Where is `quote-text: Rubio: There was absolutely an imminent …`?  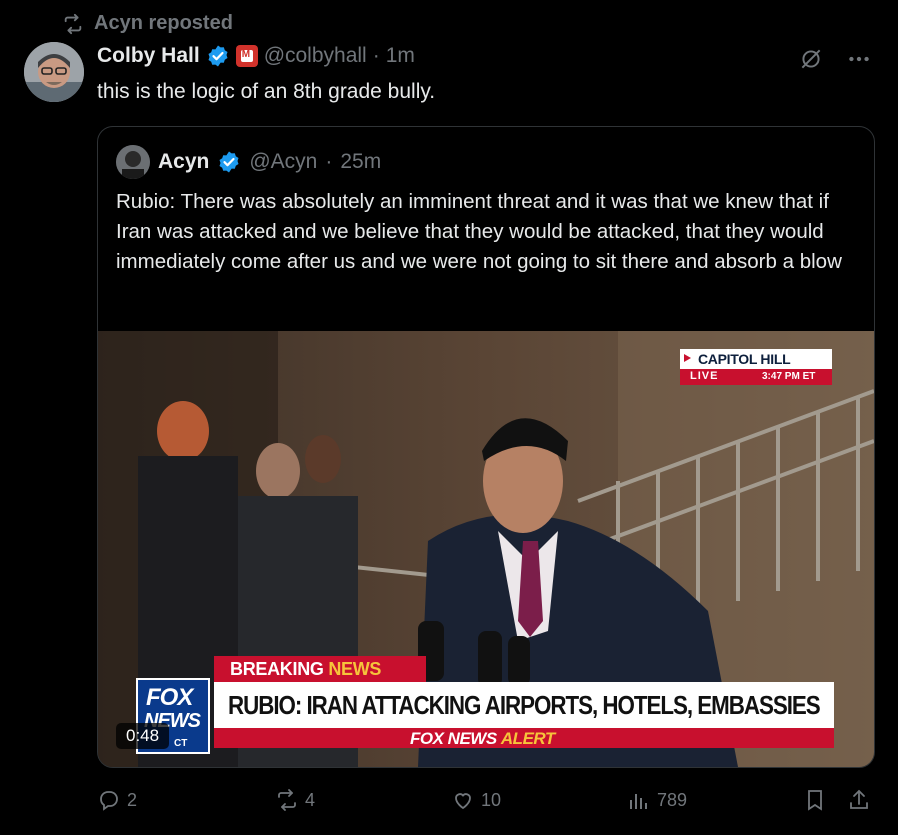 quote-text: Rubio: There was absolutely an imminent … is located at coordinates (479, 231).